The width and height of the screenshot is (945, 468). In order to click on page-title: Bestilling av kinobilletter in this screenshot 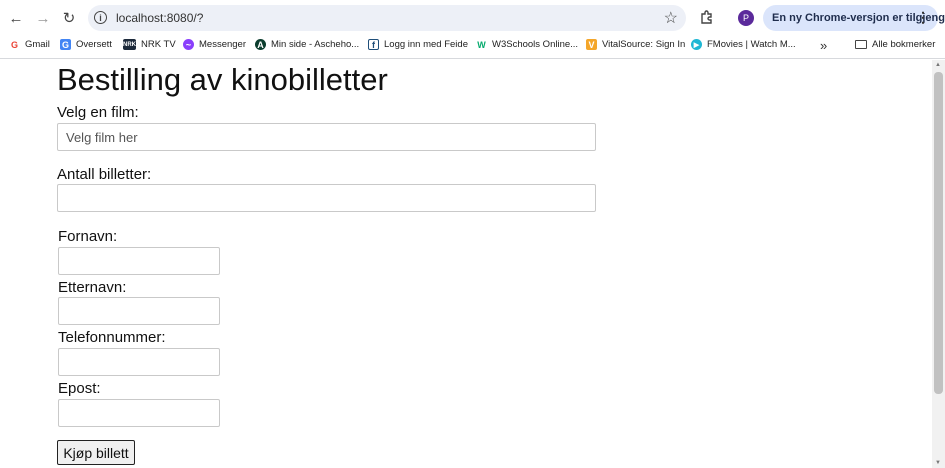, I will do `click(222, 79)`.